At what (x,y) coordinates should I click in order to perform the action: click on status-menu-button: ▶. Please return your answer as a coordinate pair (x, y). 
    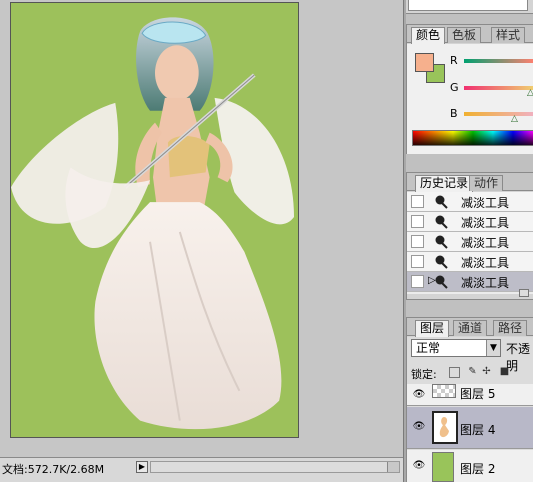
    Looking at the image, I should click on (142, 467).